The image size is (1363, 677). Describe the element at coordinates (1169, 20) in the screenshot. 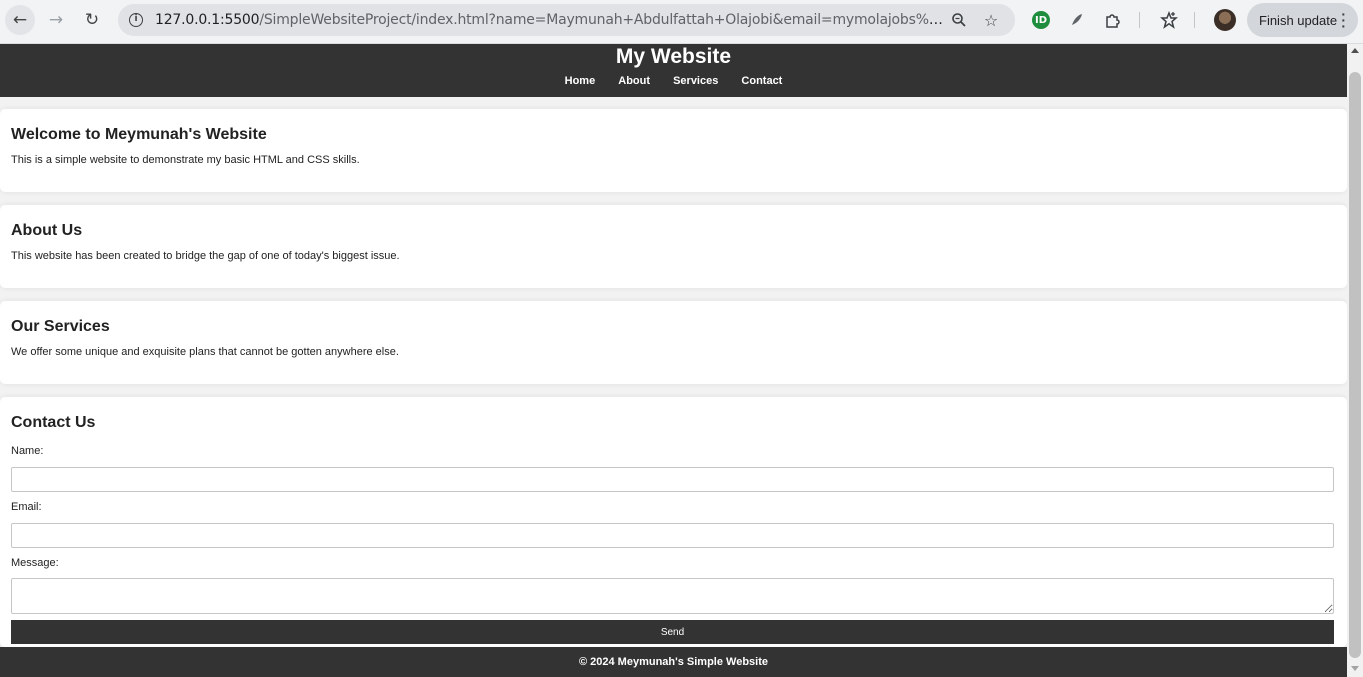

I see `bookmarks-icon` at that location.